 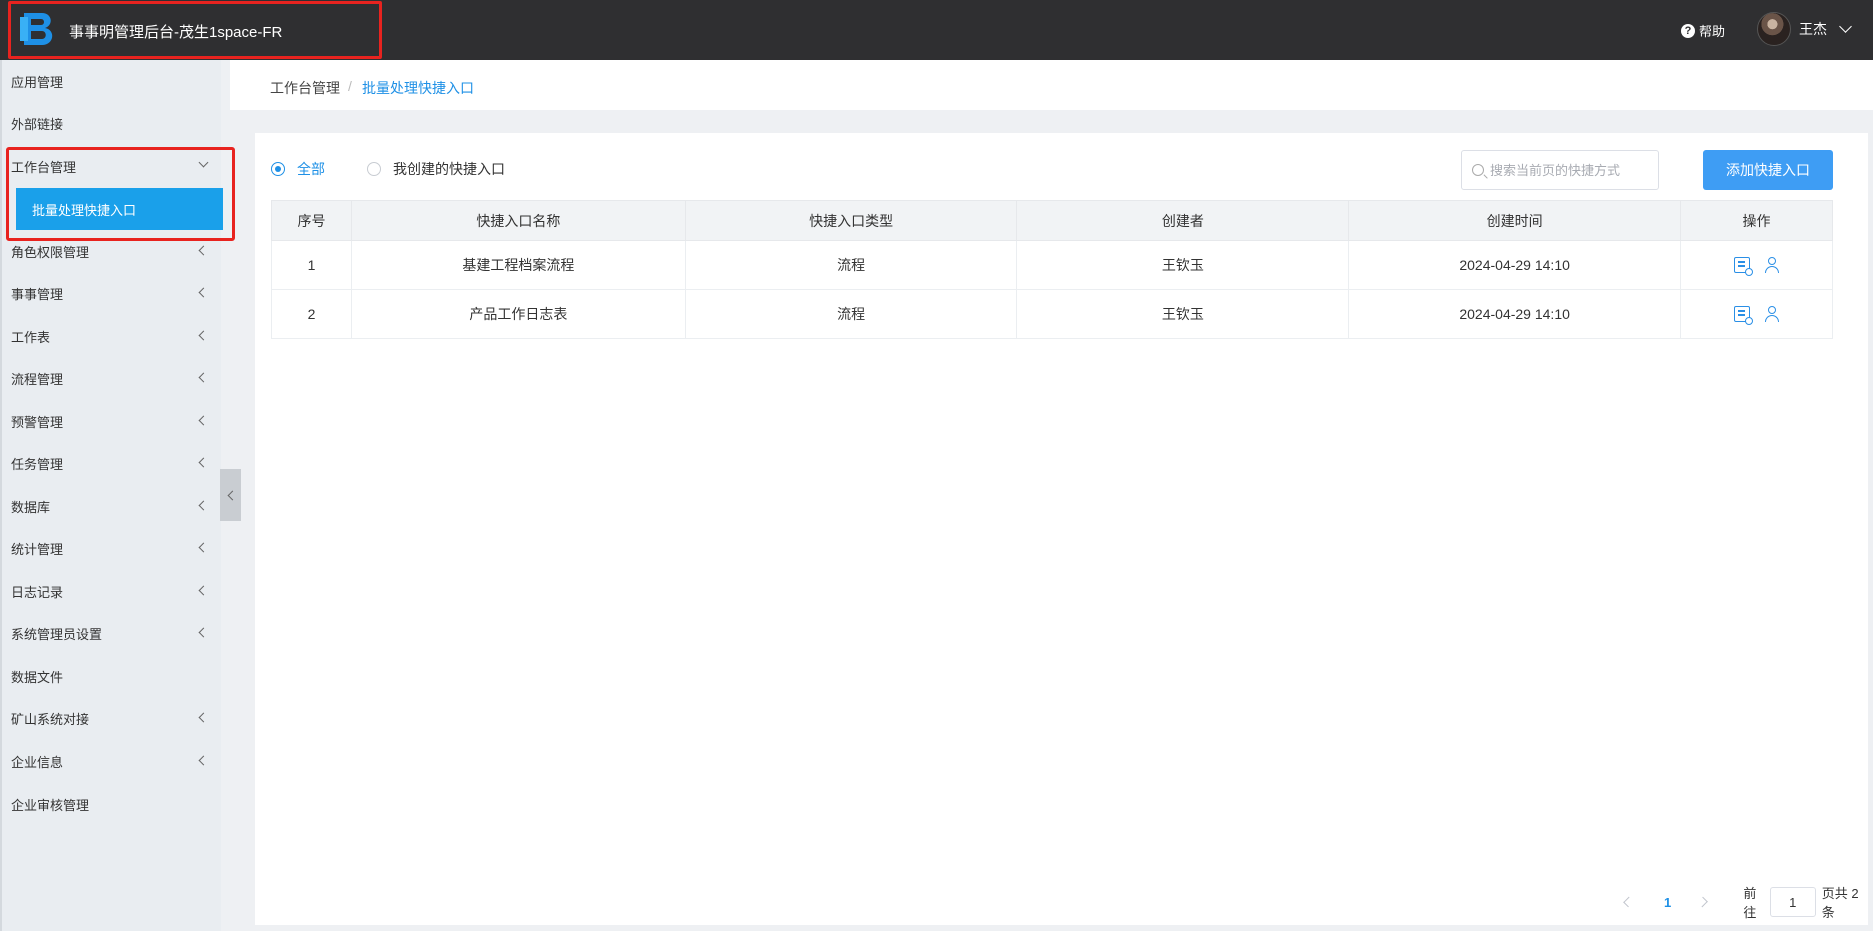 I want to click on sidebar-collapse-toggle, so click(x=230, y=495).